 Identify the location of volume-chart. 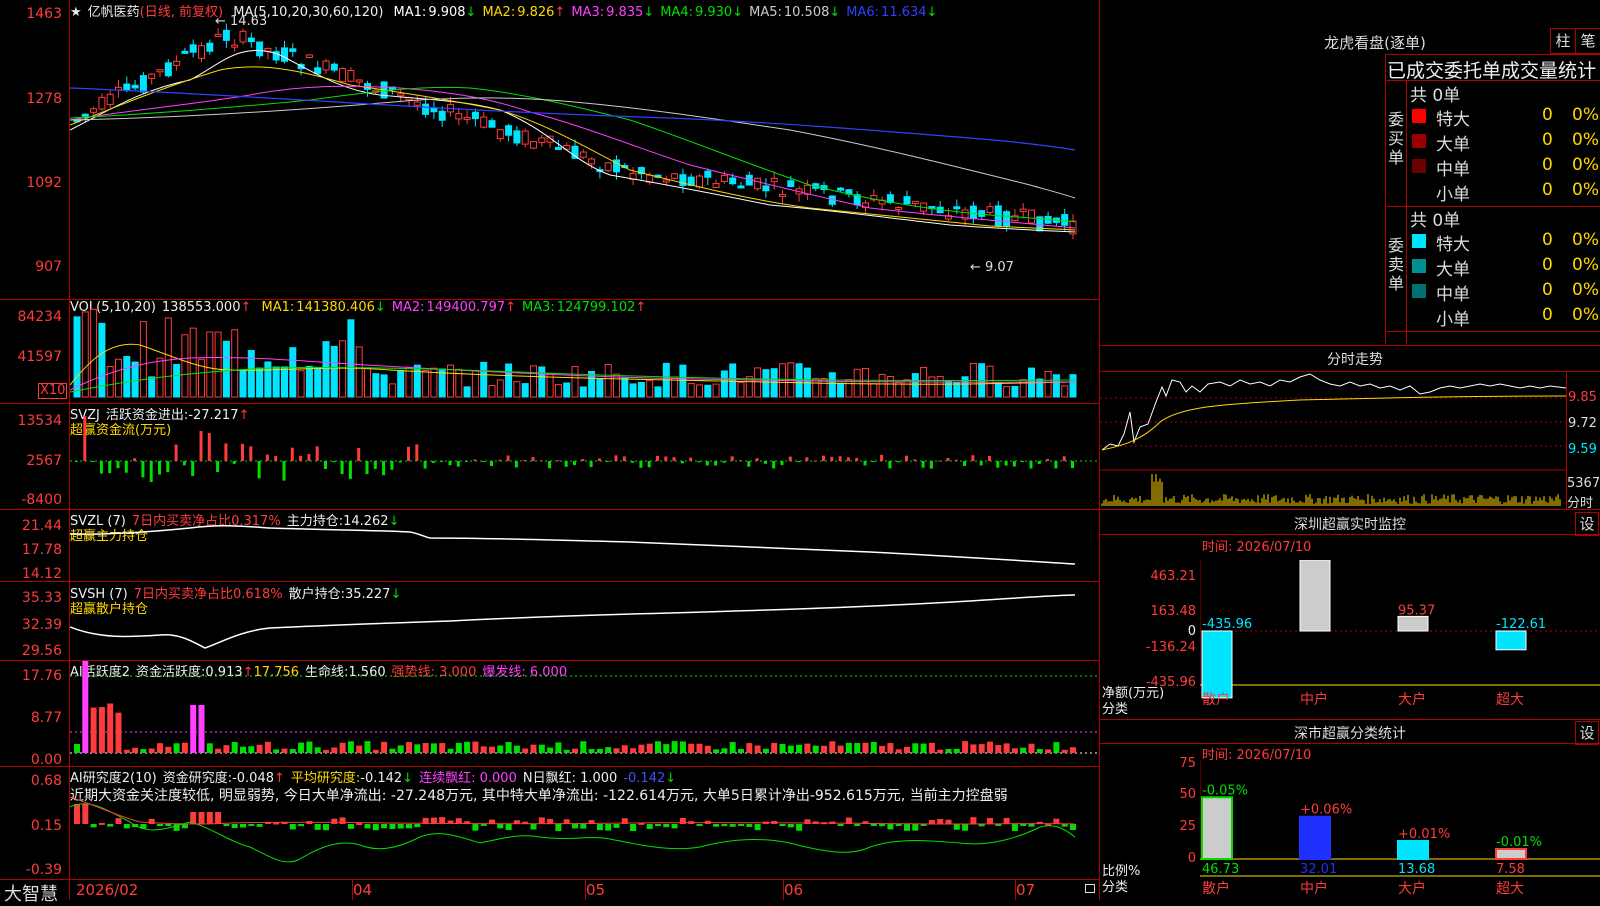
(584, 351).